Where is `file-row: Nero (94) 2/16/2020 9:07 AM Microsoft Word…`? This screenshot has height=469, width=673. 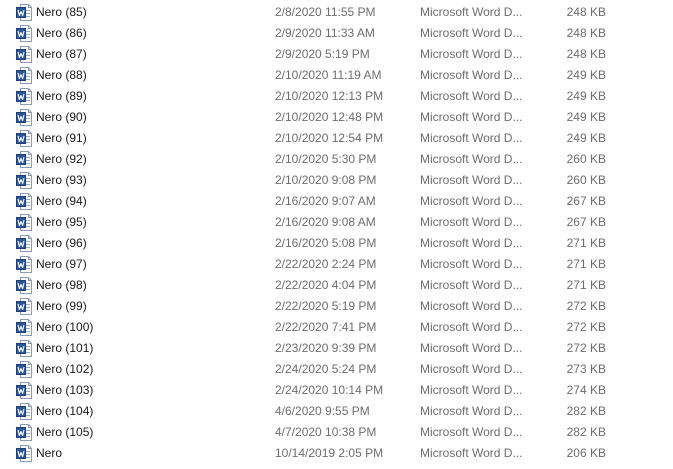 file-row: Nero (94) 2/16/2020 9:07 AM Microsoft Word… is located at coordinates (336, 201).